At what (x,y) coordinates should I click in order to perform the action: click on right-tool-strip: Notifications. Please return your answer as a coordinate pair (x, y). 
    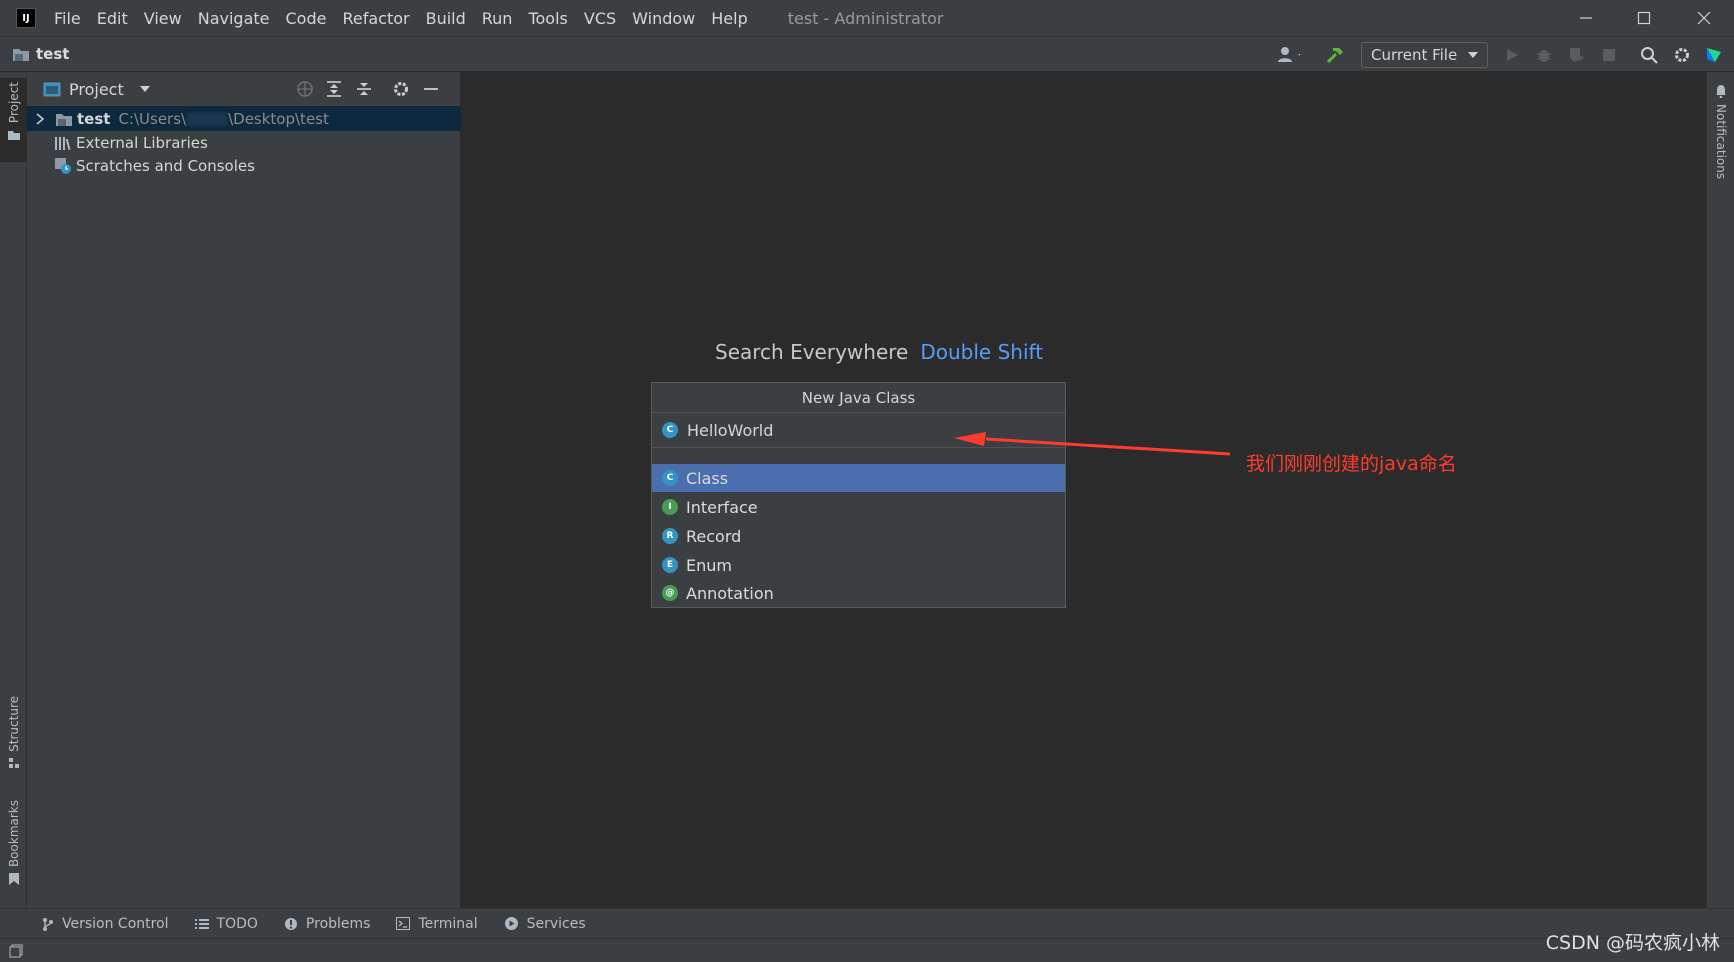
    Looking at the image, I should click on (1720, 490).